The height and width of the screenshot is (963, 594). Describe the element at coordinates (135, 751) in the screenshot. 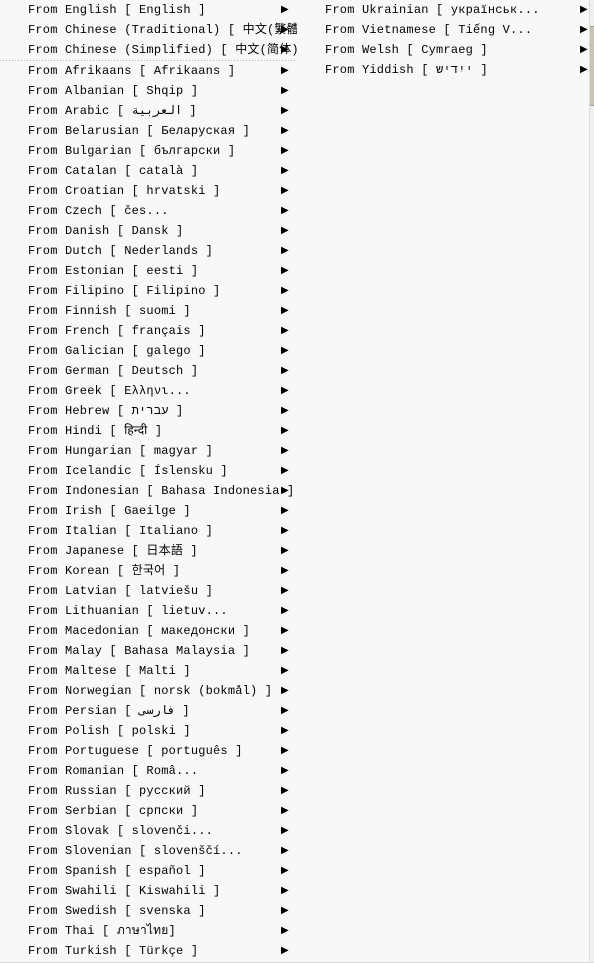

I see `menu-item-label: From Portuguese [ português ]` at that location.